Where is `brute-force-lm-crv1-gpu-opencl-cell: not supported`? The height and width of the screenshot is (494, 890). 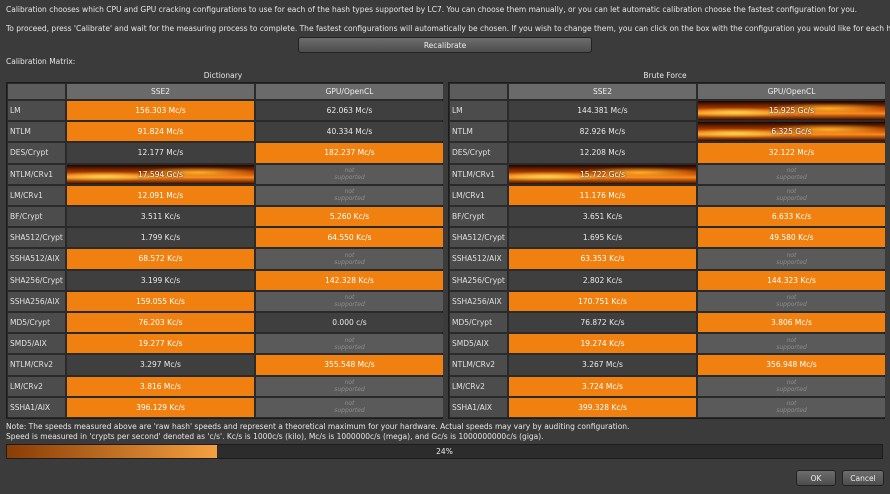
brute-force-lm-crv1-gpu-opencl-cell: not supported is located at coordinates (791, 195).